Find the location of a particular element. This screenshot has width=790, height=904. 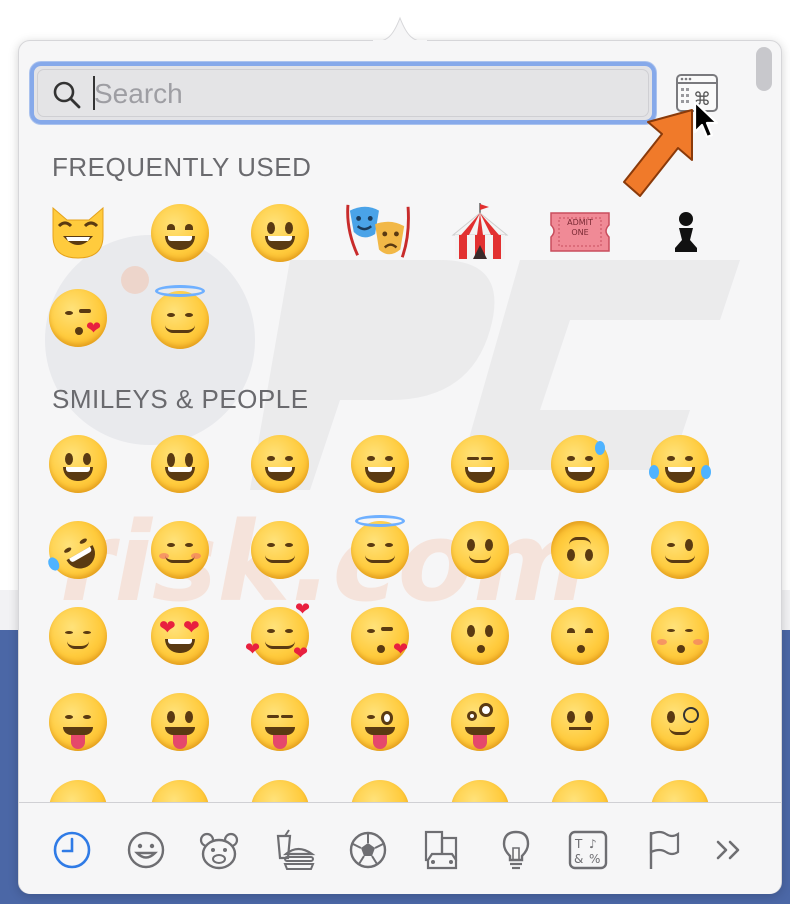

emoji-winking is located at coordinates (680, 550).